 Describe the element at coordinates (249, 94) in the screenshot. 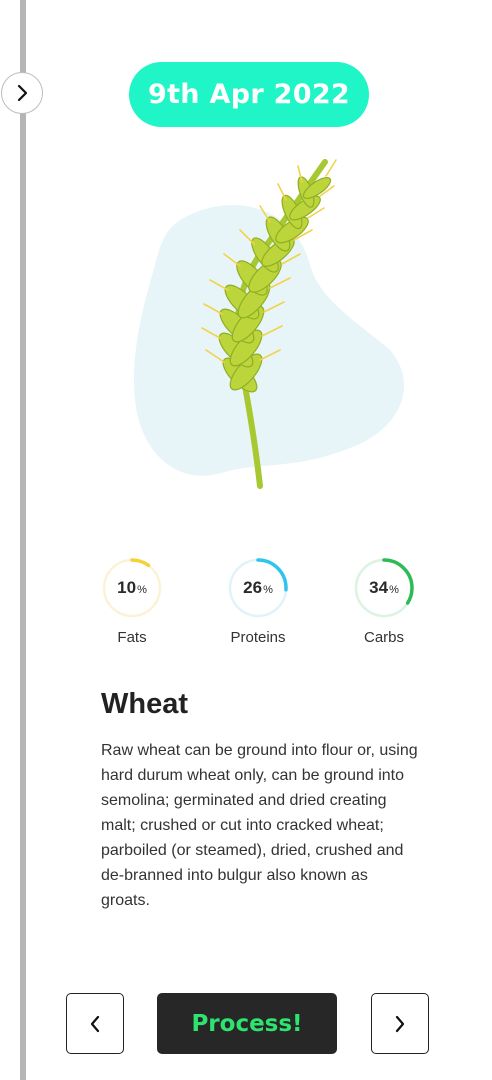

I see `date-badge: 9th Apr 2022` at that location.